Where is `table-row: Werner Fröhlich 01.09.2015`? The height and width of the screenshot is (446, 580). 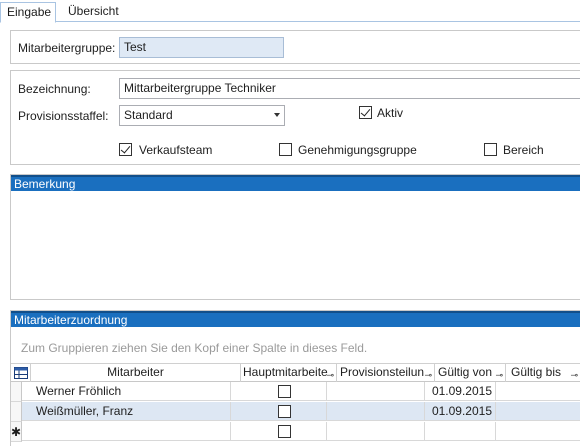 table-row: Werner Fröhlich 01.09.2015 is located at coordinates (301, 391).